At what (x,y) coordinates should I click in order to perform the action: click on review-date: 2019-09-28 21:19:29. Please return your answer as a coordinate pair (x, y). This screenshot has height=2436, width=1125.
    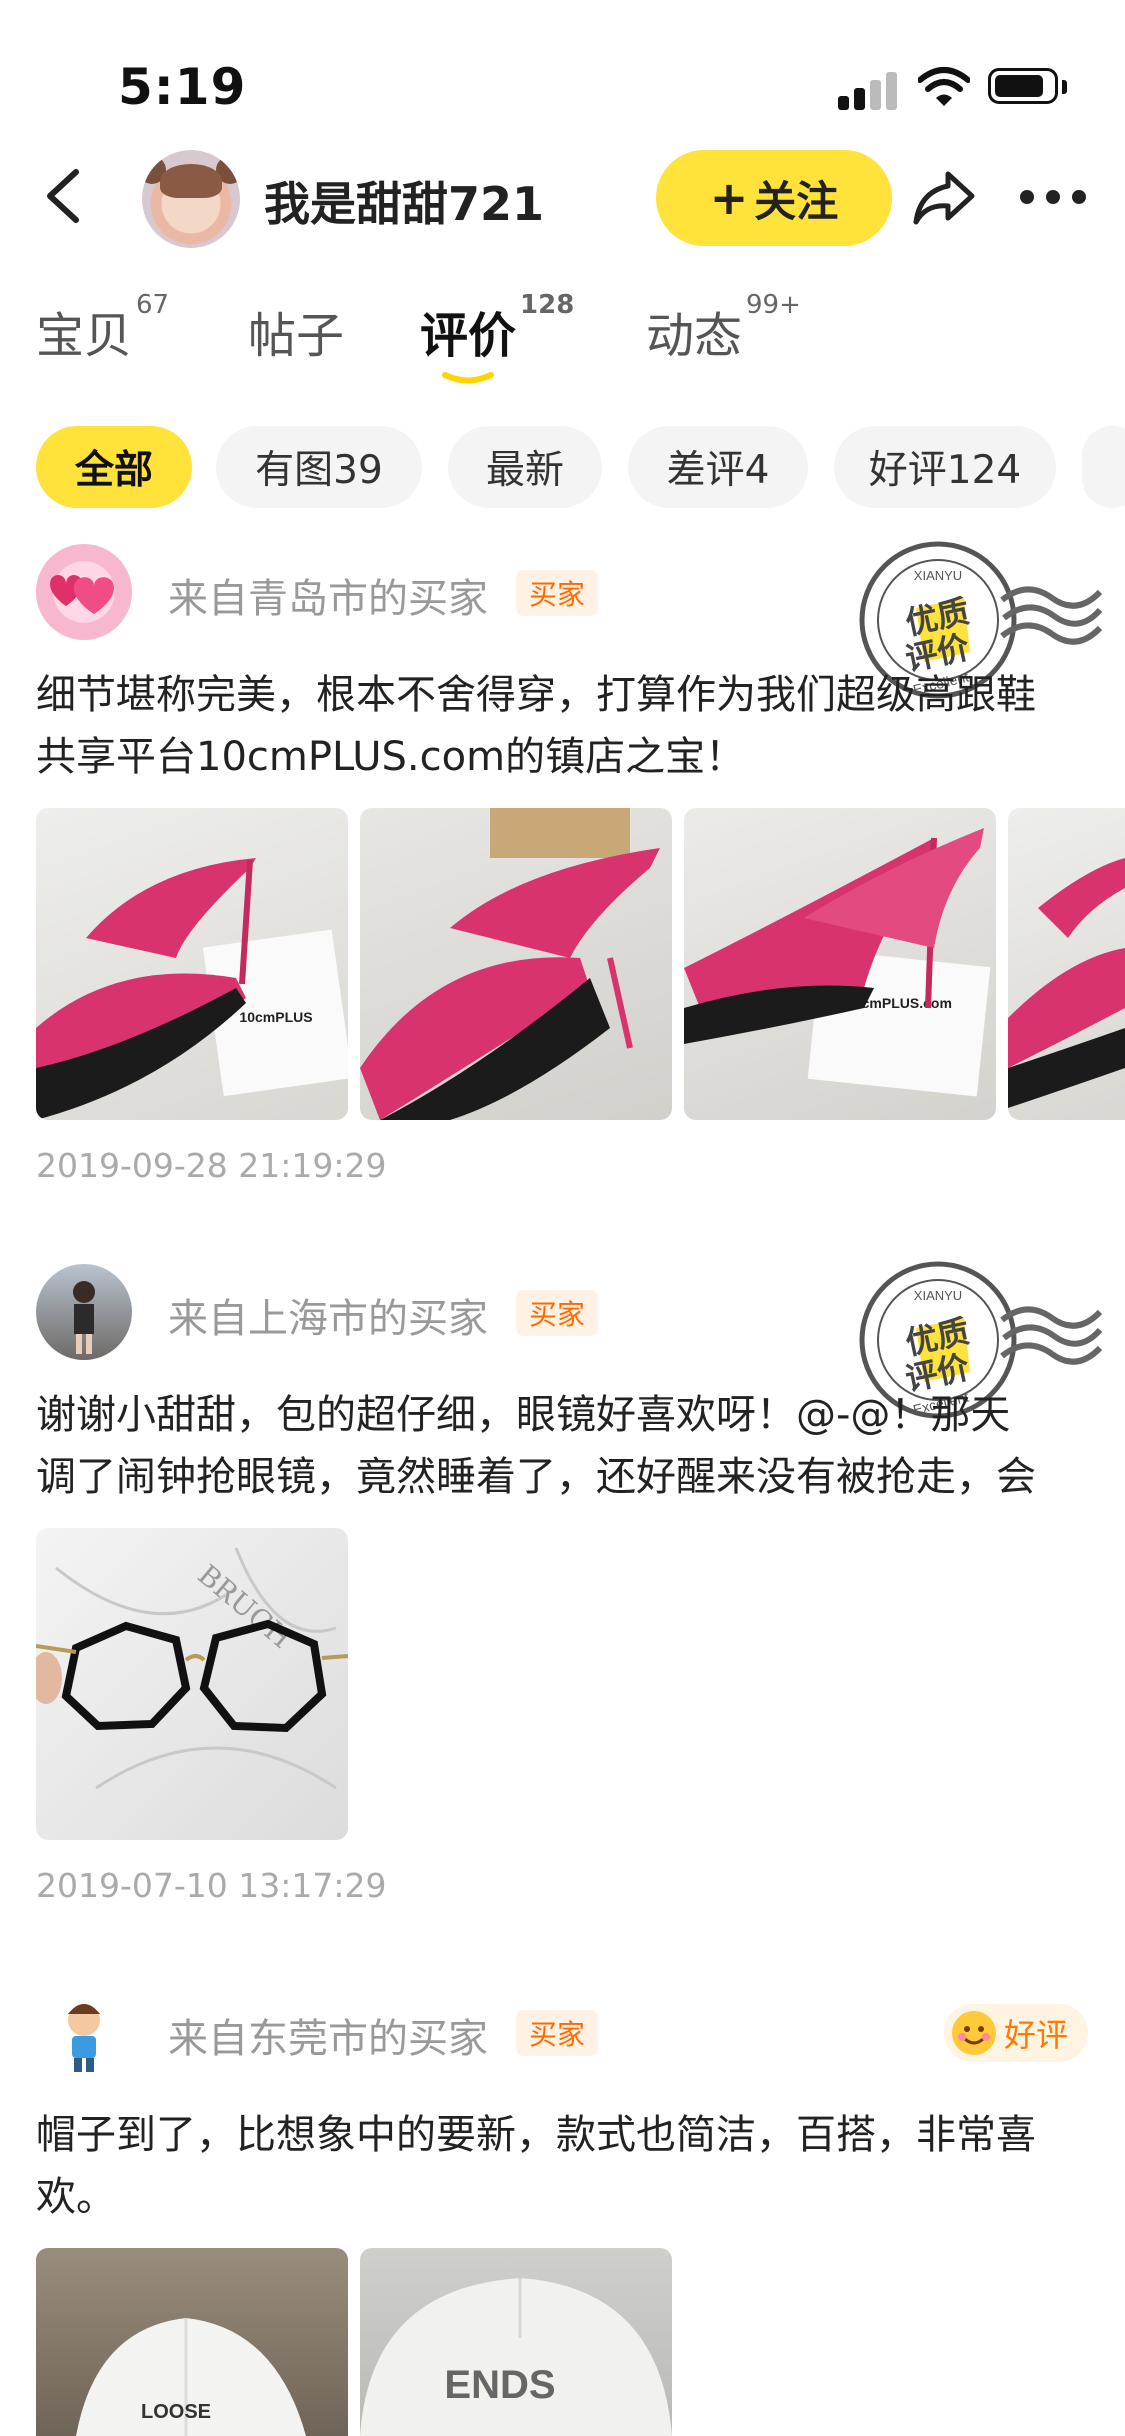
    Looking at the image, I should click on (211, 1165).